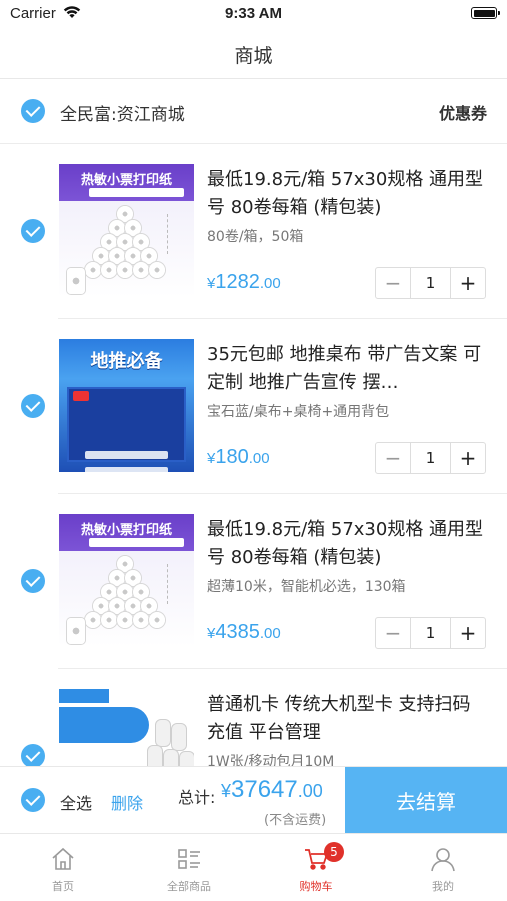  What do you see at coordinates (443, 886) in the screenshot?
I see `tab-label: 我的` at bounding box center [443, 886].